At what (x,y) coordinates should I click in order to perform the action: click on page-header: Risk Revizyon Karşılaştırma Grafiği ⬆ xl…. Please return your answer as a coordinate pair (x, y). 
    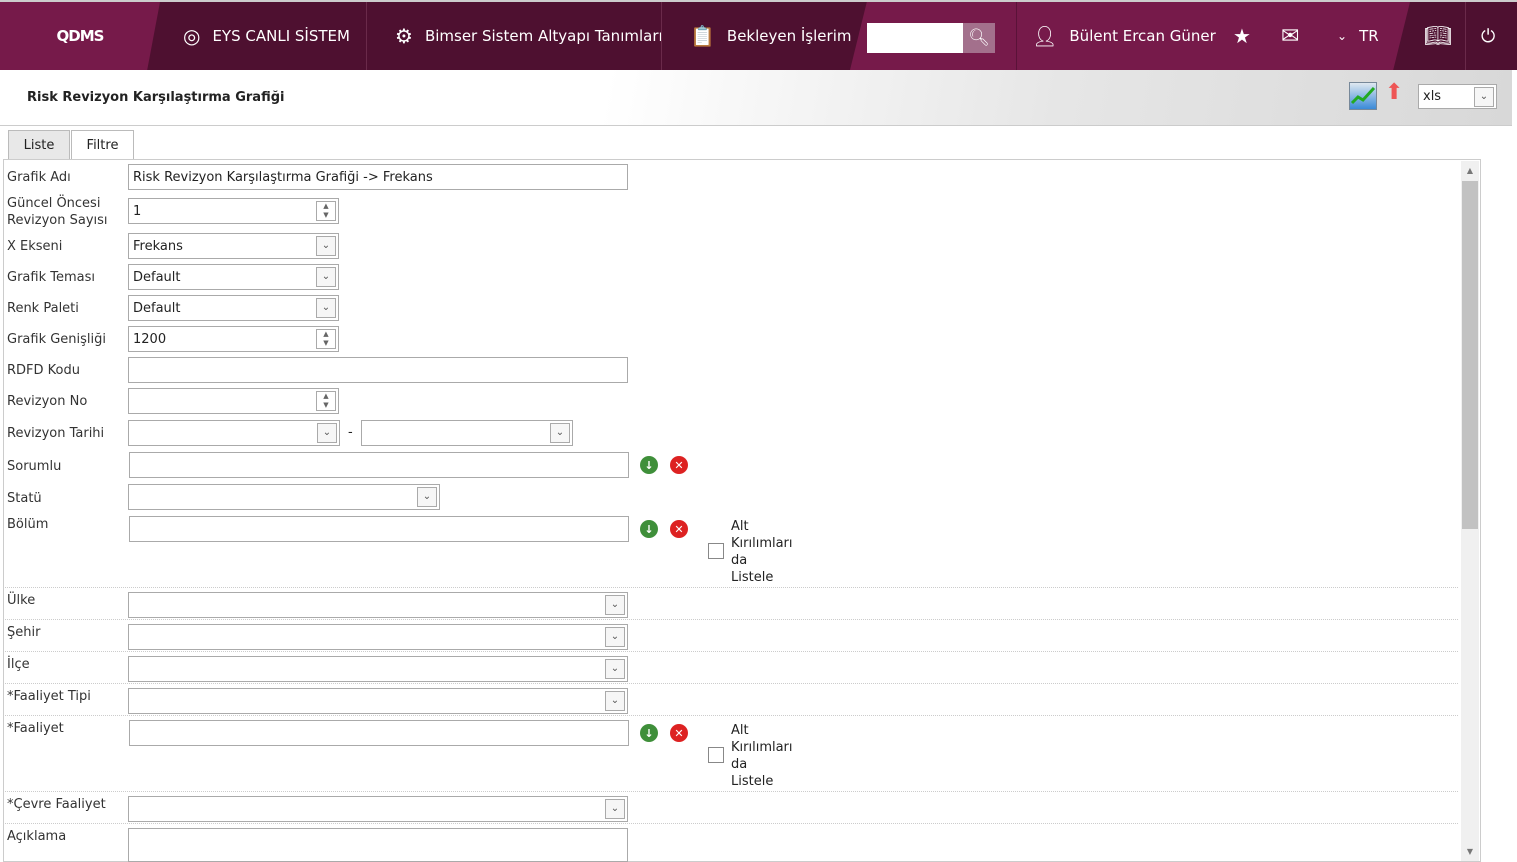
    Looking at the image, I should click on (756, 98).